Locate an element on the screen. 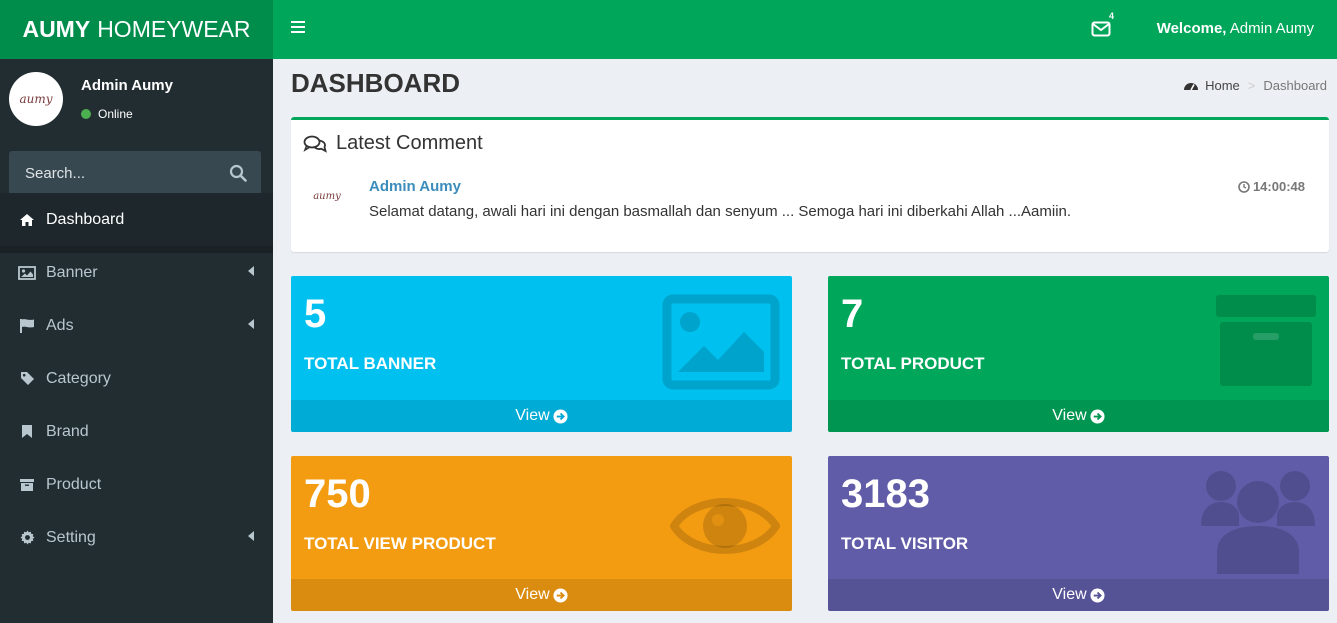 The height and width of the screenshot is (623, 1337). view-visitor-link: View is located at coordinates (1078, 595).